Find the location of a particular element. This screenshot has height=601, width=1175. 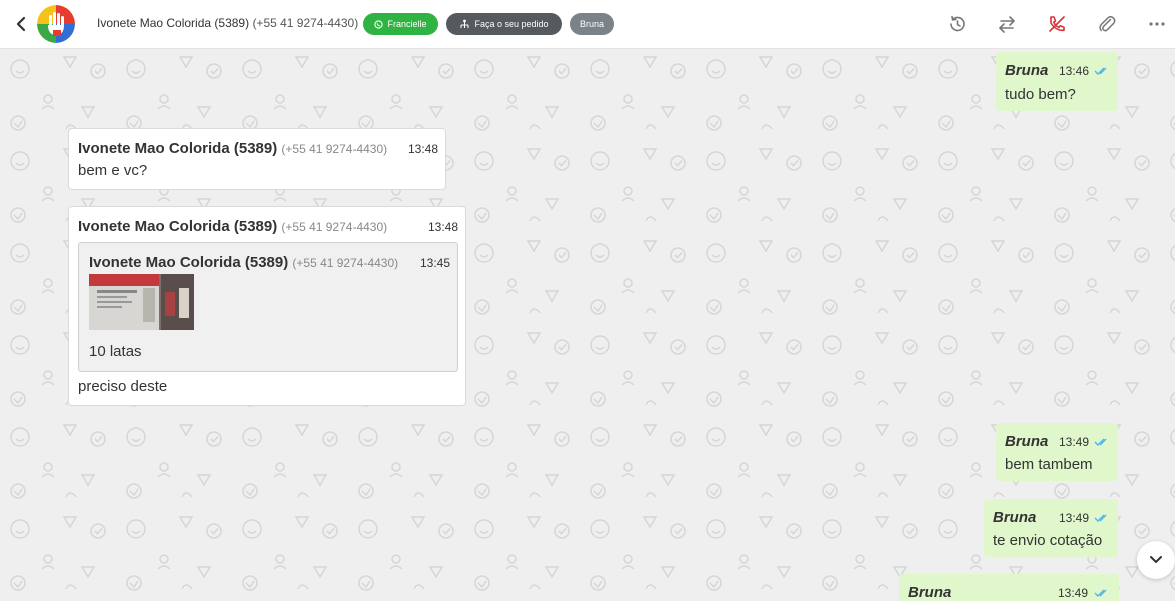

whatsapp-icon is located at coordinates (379, 24).